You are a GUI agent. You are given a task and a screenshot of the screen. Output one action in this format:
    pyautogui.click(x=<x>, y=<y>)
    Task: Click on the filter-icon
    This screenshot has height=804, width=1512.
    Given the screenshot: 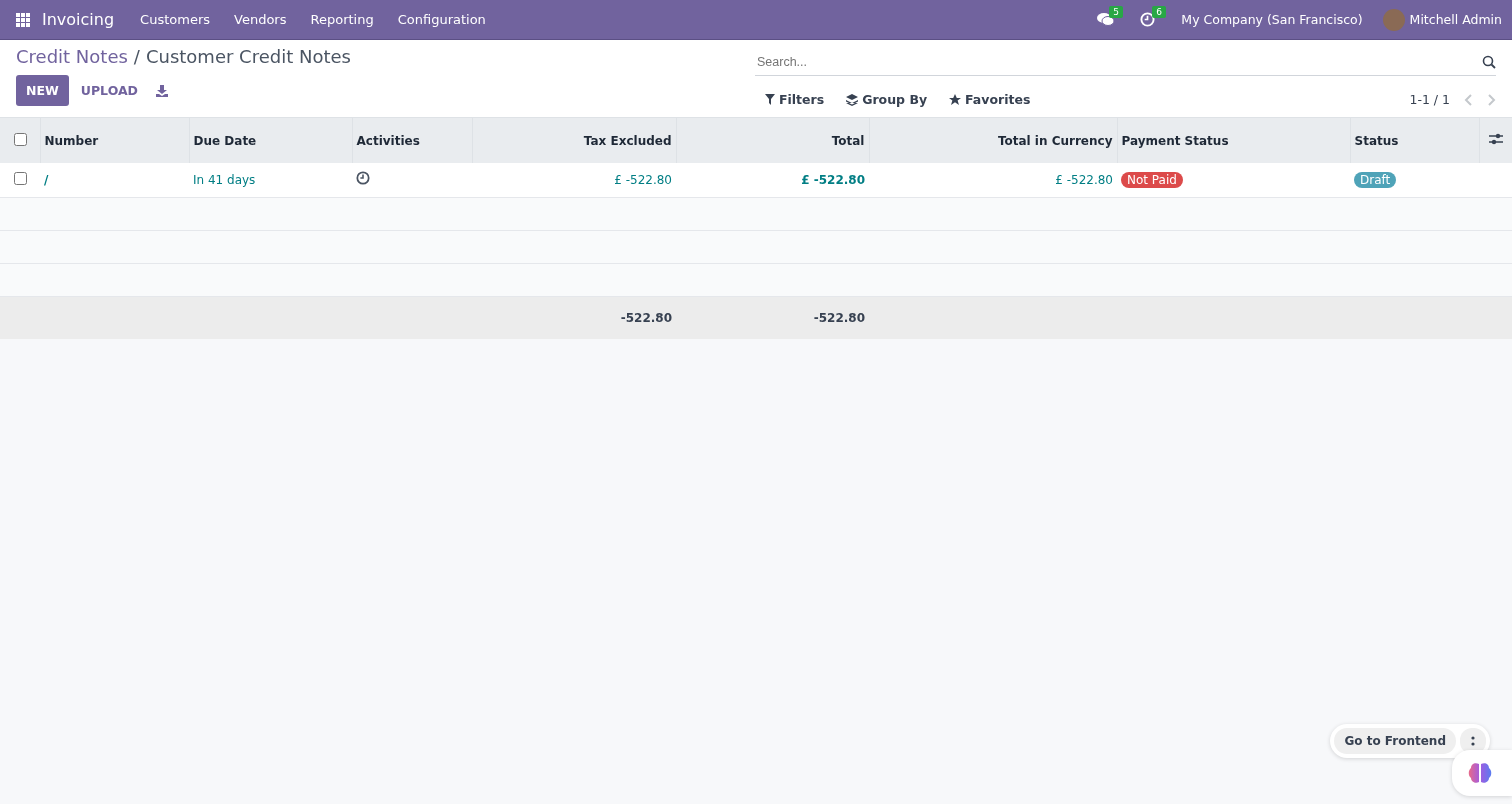 What is the action you would take?
    pyautogui.click(x=770, y=99)
    